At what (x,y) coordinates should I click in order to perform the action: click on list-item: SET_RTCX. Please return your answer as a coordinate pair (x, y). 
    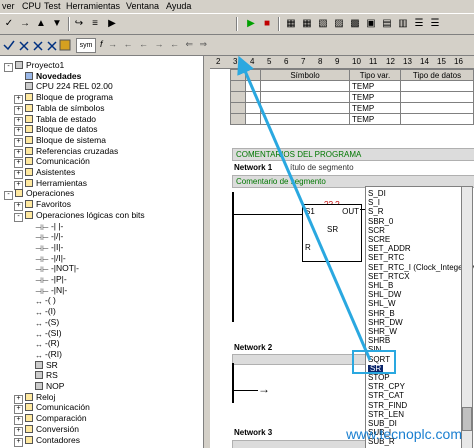
    Looking at the image, I should click on (389, 276).